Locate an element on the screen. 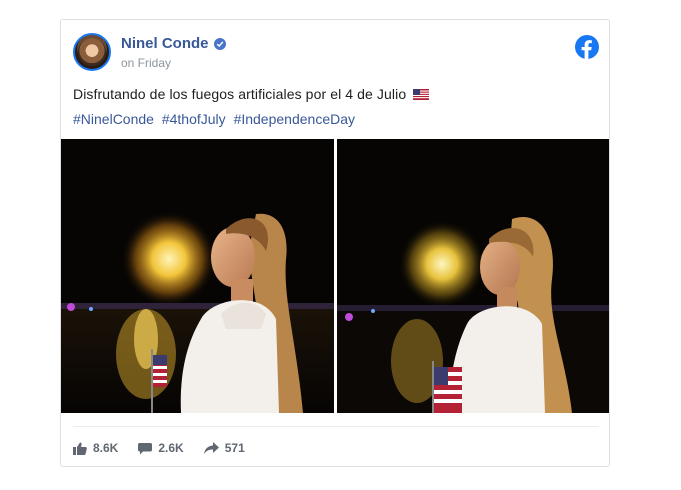  author-name: Ninel Conde is located at coordinates (165, 43).